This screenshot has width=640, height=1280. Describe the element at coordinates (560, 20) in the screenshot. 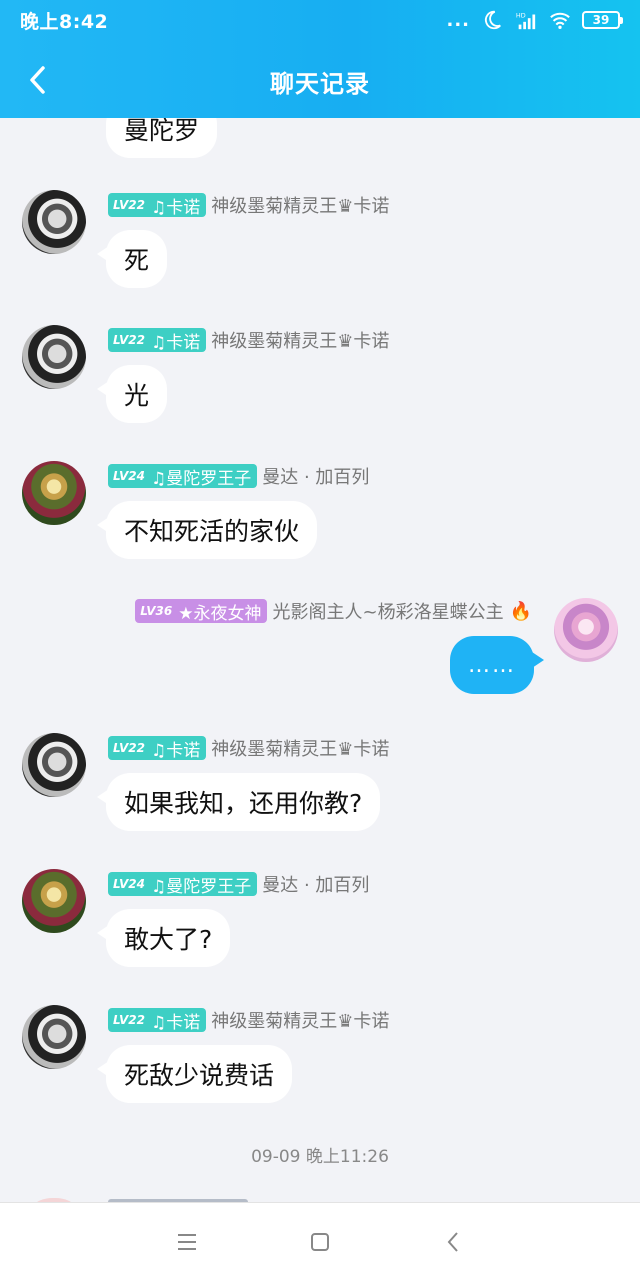

I see `wifi-icon` at that location.